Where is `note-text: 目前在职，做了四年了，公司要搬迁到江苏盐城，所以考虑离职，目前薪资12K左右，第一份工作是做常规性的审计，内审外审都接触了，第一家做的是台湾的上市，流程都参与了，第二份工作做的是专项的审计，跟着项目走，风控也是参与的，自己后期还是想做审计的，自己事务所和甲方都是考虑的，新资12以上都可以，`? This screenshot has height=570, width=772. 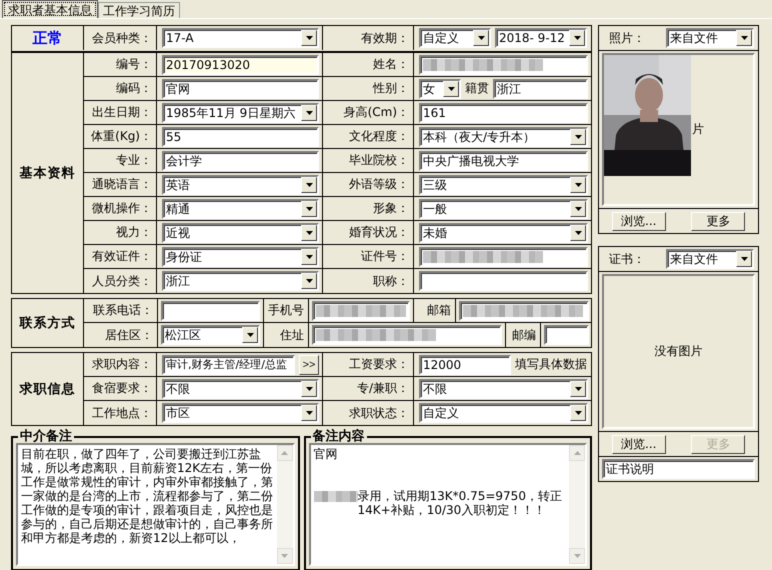 note-text: 目前在职，做了四年了，公司要搬迁到江苏盐城，所以考虑离职，目前薪资12K左右，第一份工作是做常规性的审计，内审外审都接触了，第一家做的是台湾的上市，流程都参与了，第二份工作做的是专项的审计，跟着项目走，风控也是参与的，自己后期还是想做审计的，自己事务所和甲方都是考虑的，新资12以上都可以， is located at coordinates (147, 496).